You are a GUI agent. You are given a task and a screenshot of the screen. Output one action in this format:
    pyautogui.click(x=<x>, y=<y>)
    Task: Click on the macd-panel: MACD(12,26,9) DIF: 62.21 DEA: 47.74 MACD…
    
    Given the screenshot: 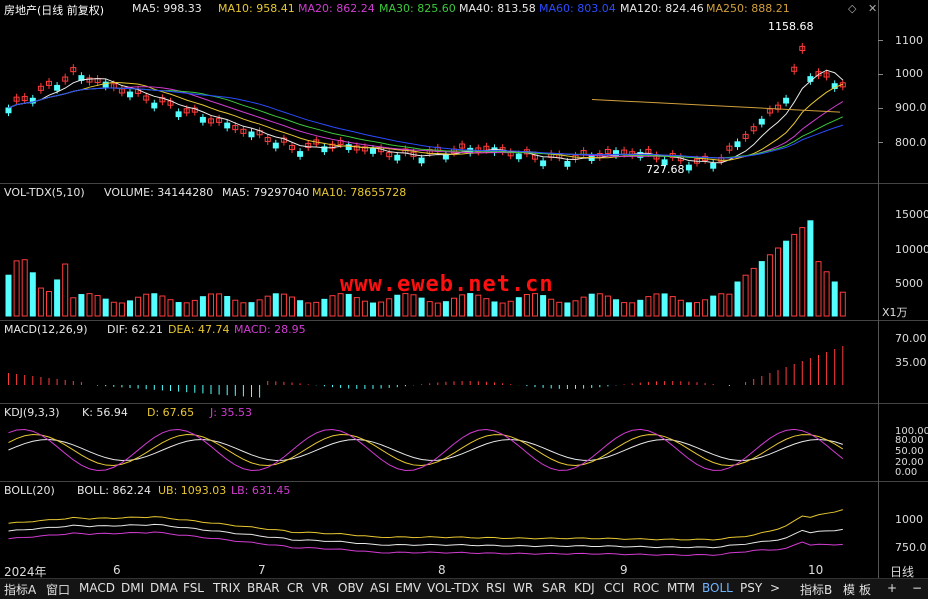 What is the action you would take?
    pyautogui.click(x=464, y=362)
    